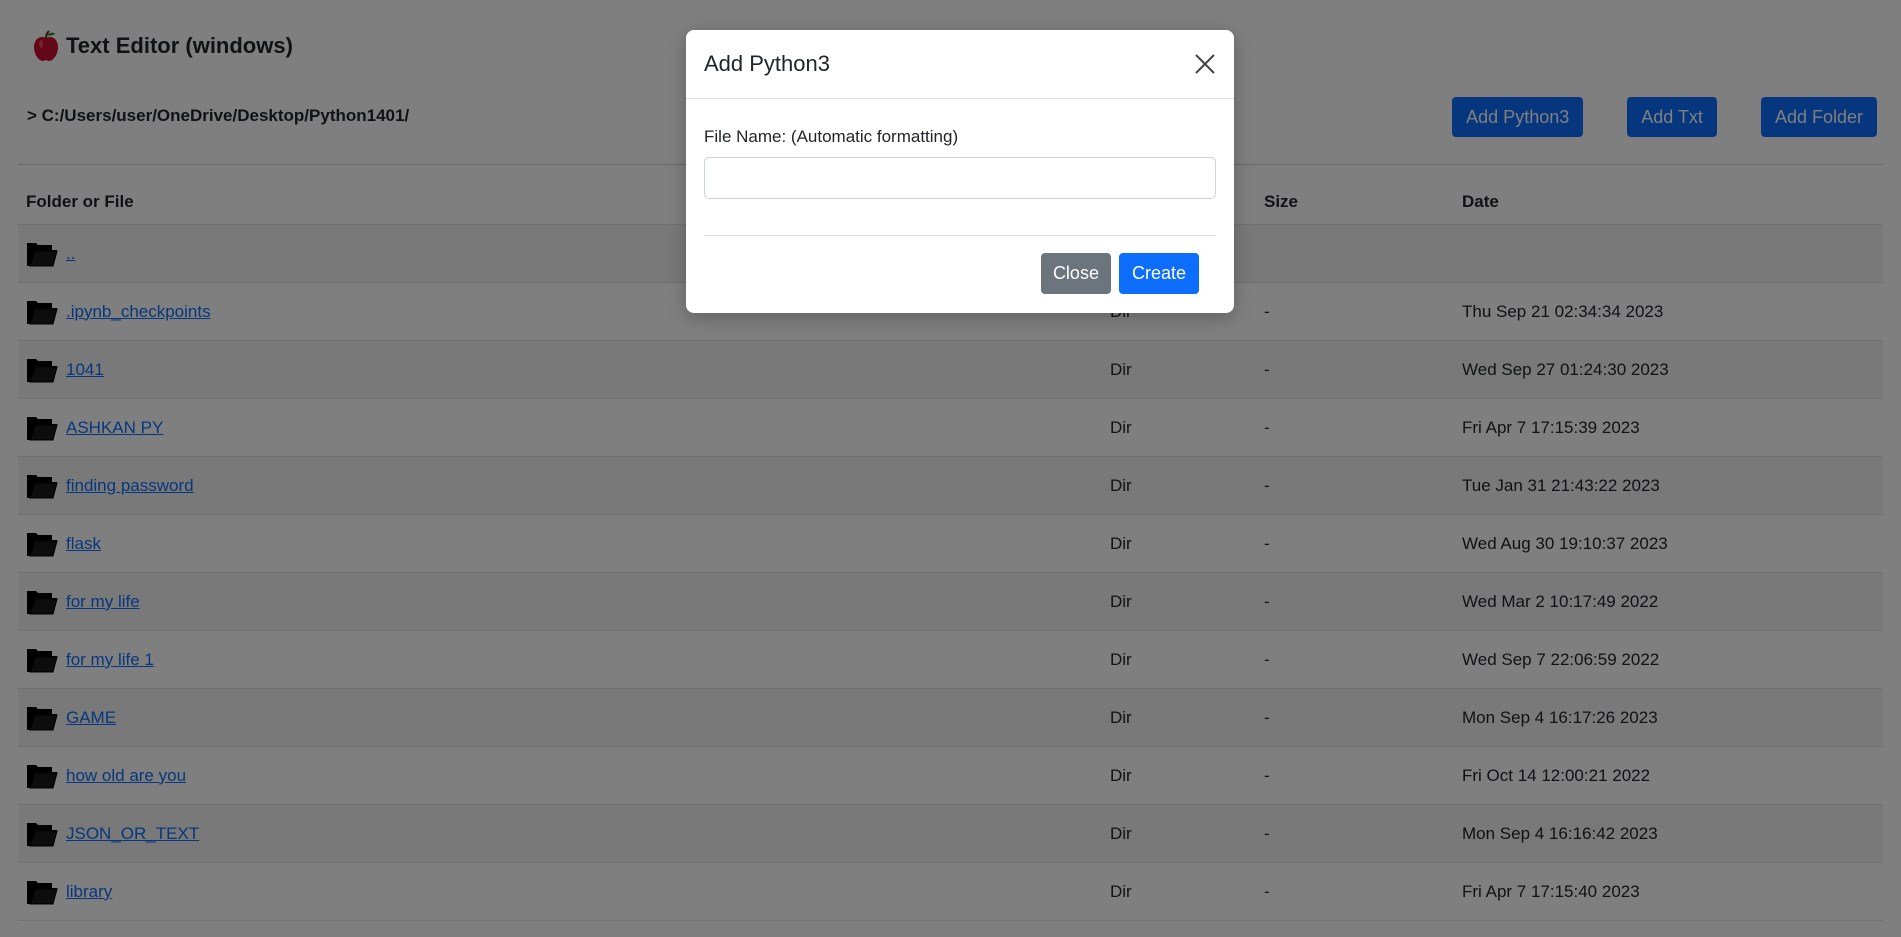 The image size is (1901, 937). I want to click on close-button: Close, so click(1075, 273).